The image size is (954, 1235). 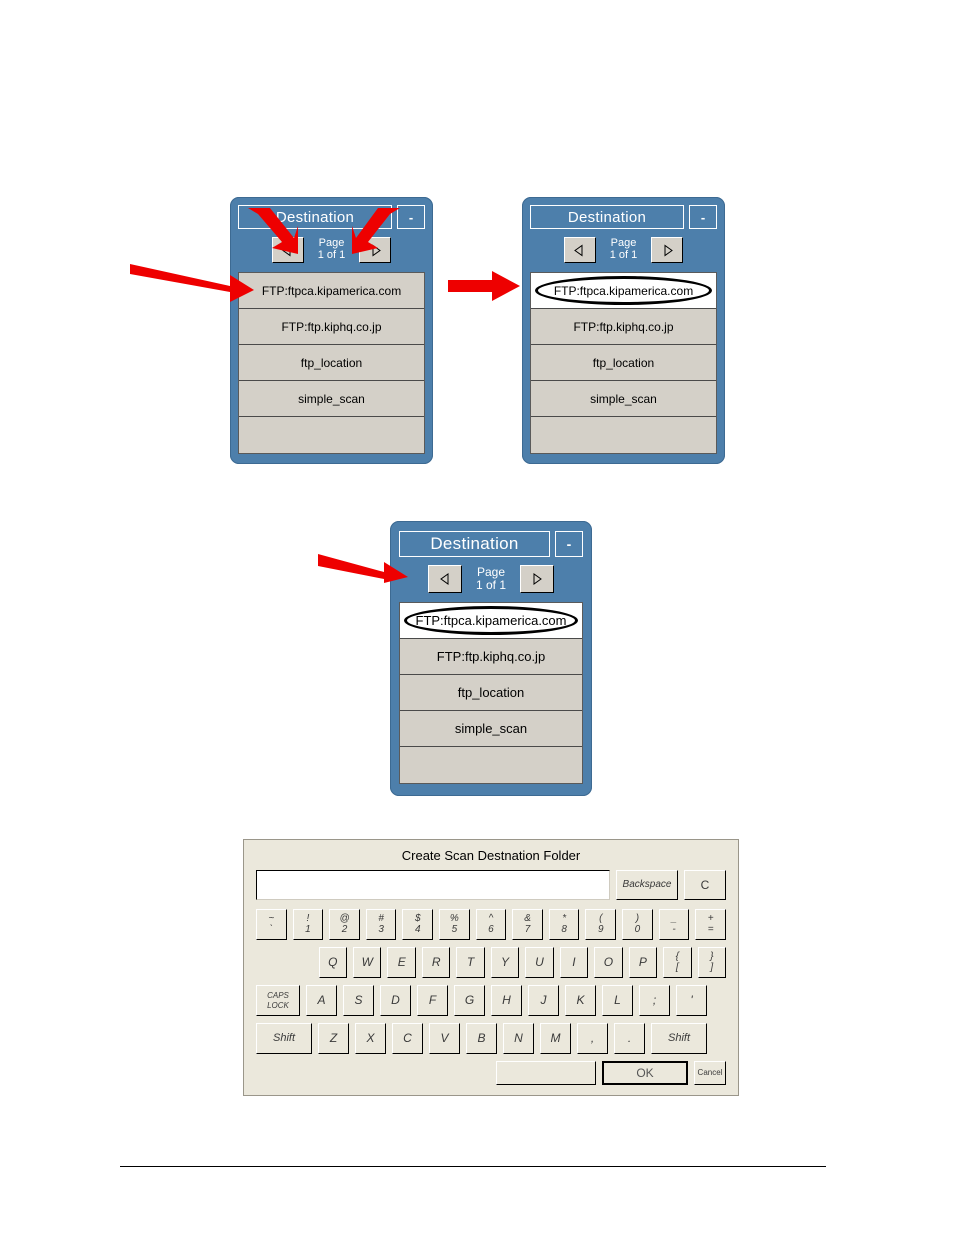 I want to click on backspace-key: Backspace, so click(x=647, y=885).